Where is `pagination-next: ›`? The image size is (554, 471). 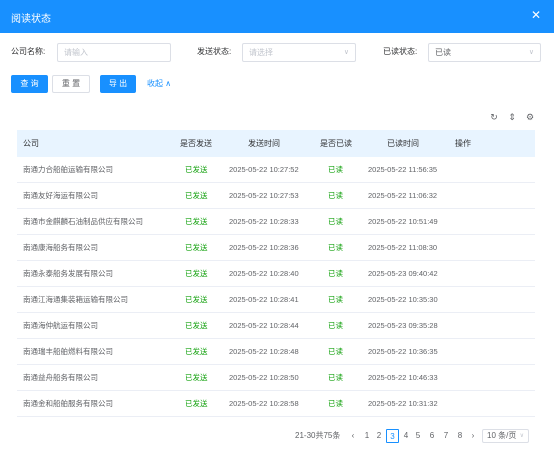
pagination-next: › is located at coordinates (473, 436).